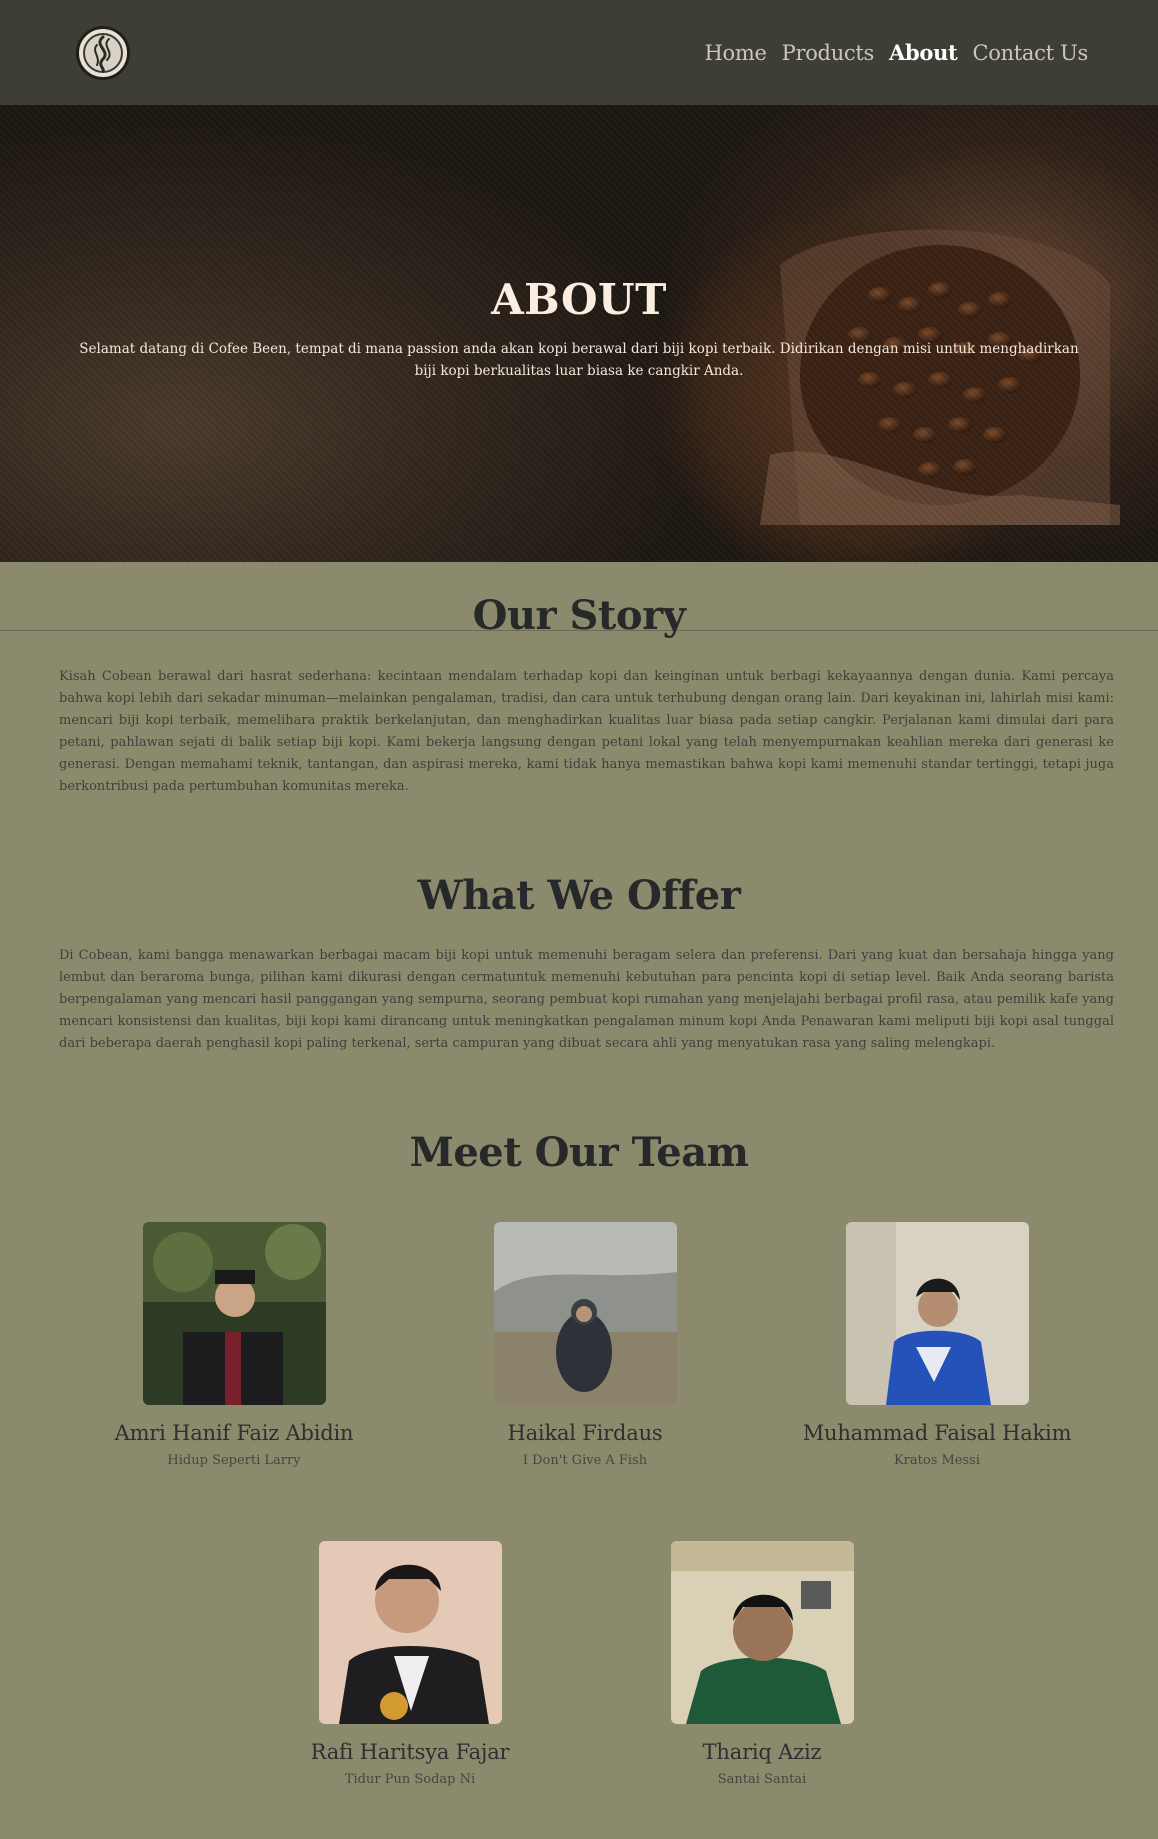 Image resolution: width=1158 pixels, height=1839 pixels. Describe the element at coordinates (579, 615) in the screenshot. I see `story-title: Our Story` at that location.